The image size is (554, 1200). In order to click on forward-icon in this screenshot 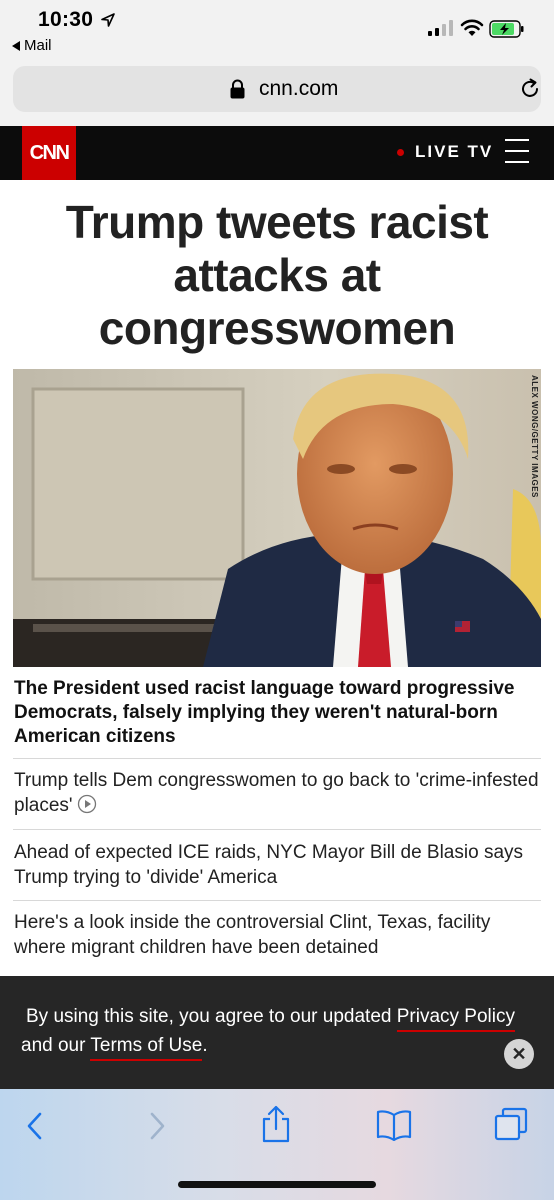, I will do `click(157, 1126)`.